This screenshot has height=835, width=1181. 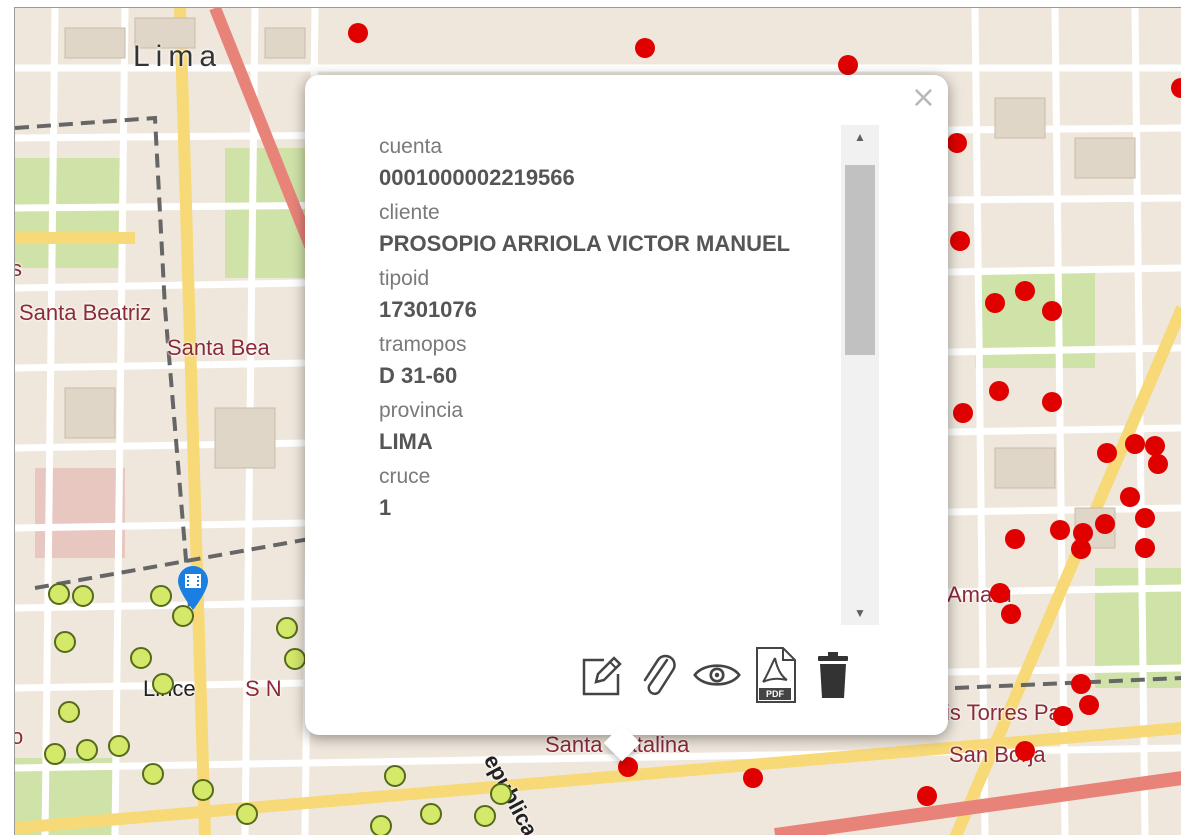 I want to click on eye-icon, so click(x=717, y=675).